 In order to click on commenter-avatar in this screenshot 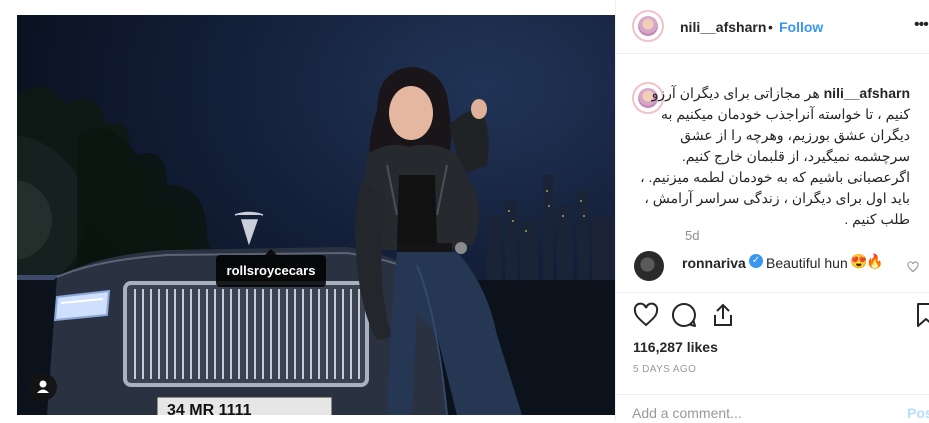, I will do `click(649, 266)`.